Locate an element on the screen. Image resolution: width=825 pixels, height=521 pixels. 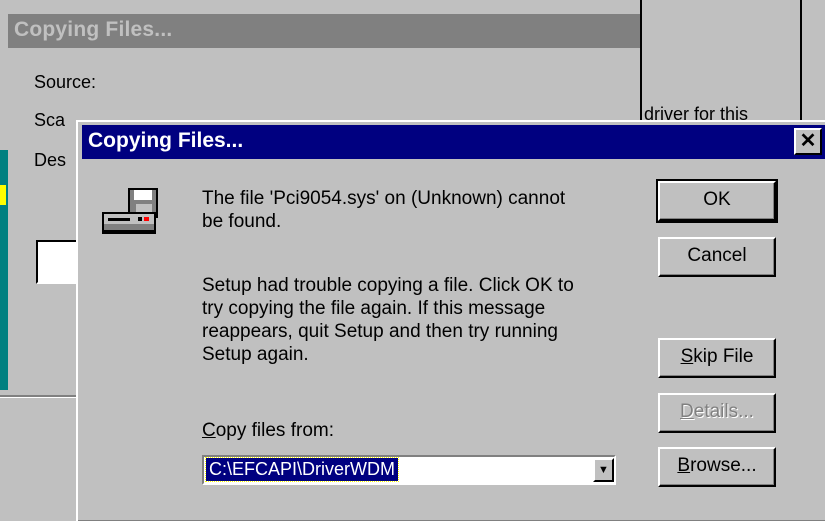
message-line: be found. is located at coordinates (242, 221).